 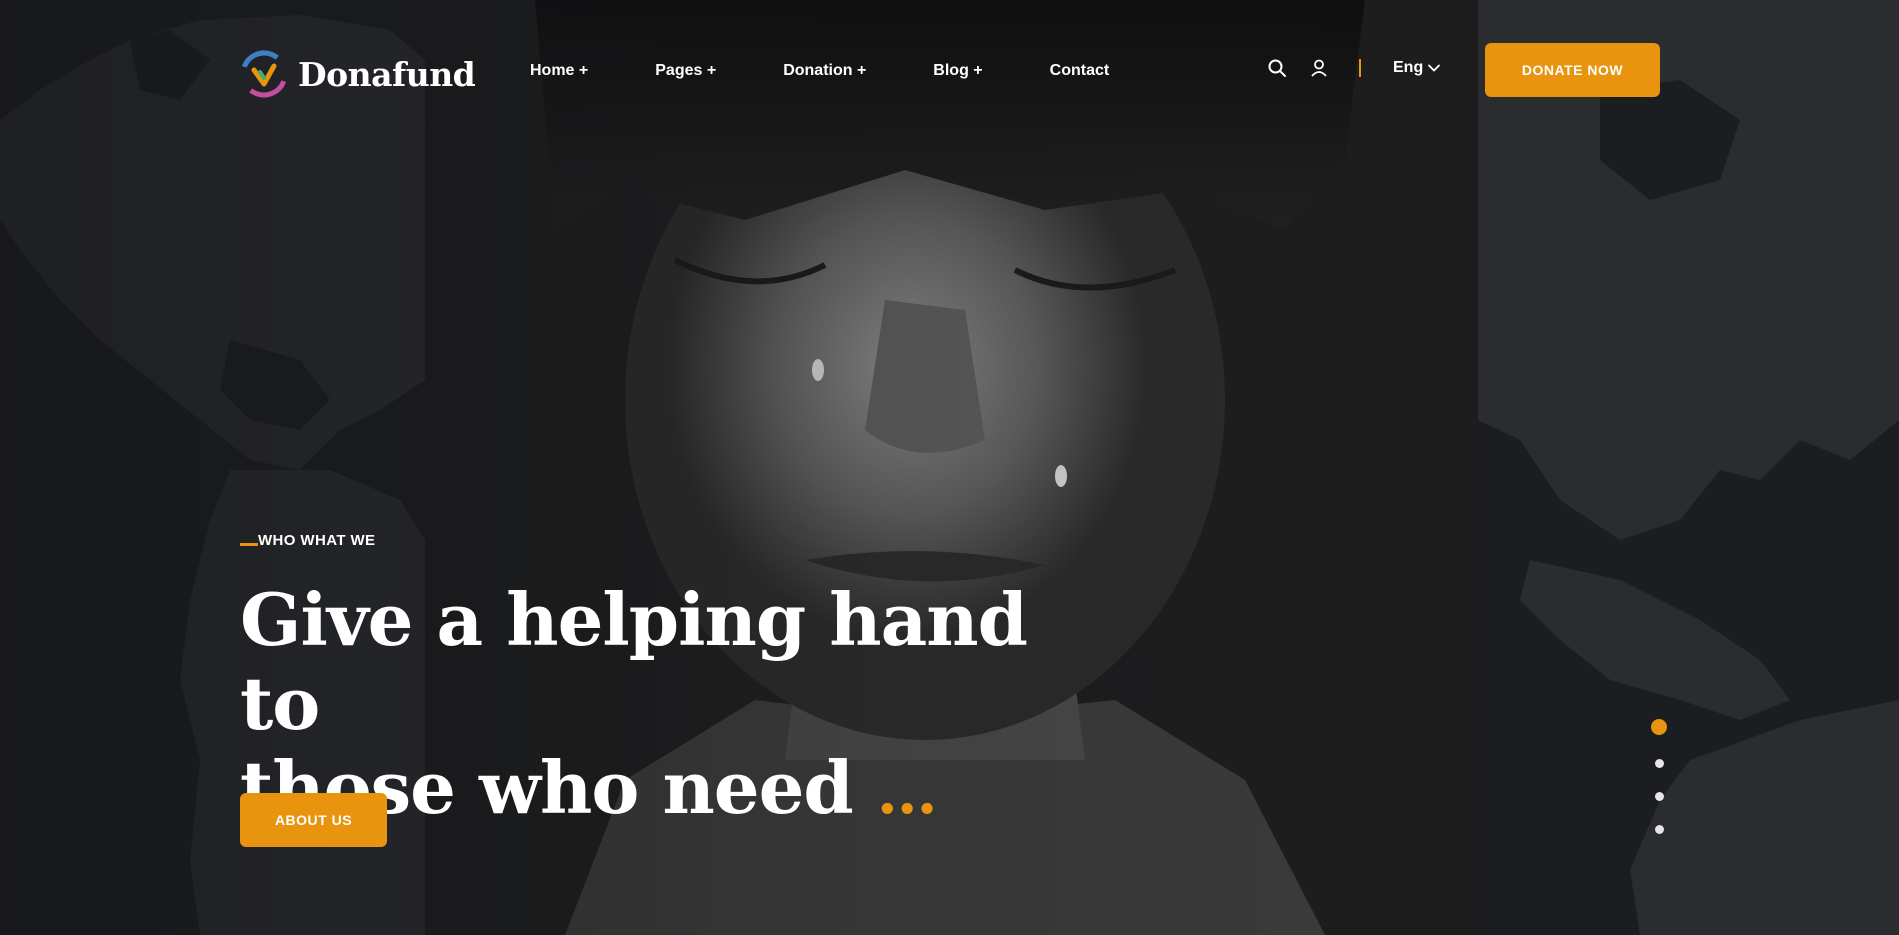 I want to click on nav-item-pages: Pages +, so click(x=685, y=71).